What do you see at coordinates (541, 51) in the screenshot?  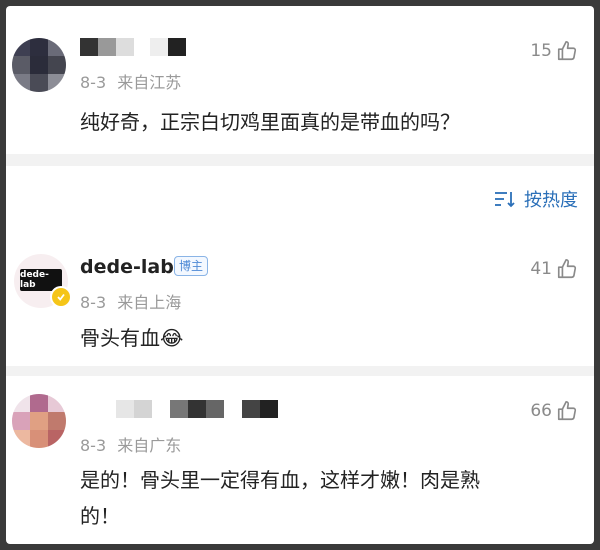 I see `like-count: 15` at bounding box center [541, 51].